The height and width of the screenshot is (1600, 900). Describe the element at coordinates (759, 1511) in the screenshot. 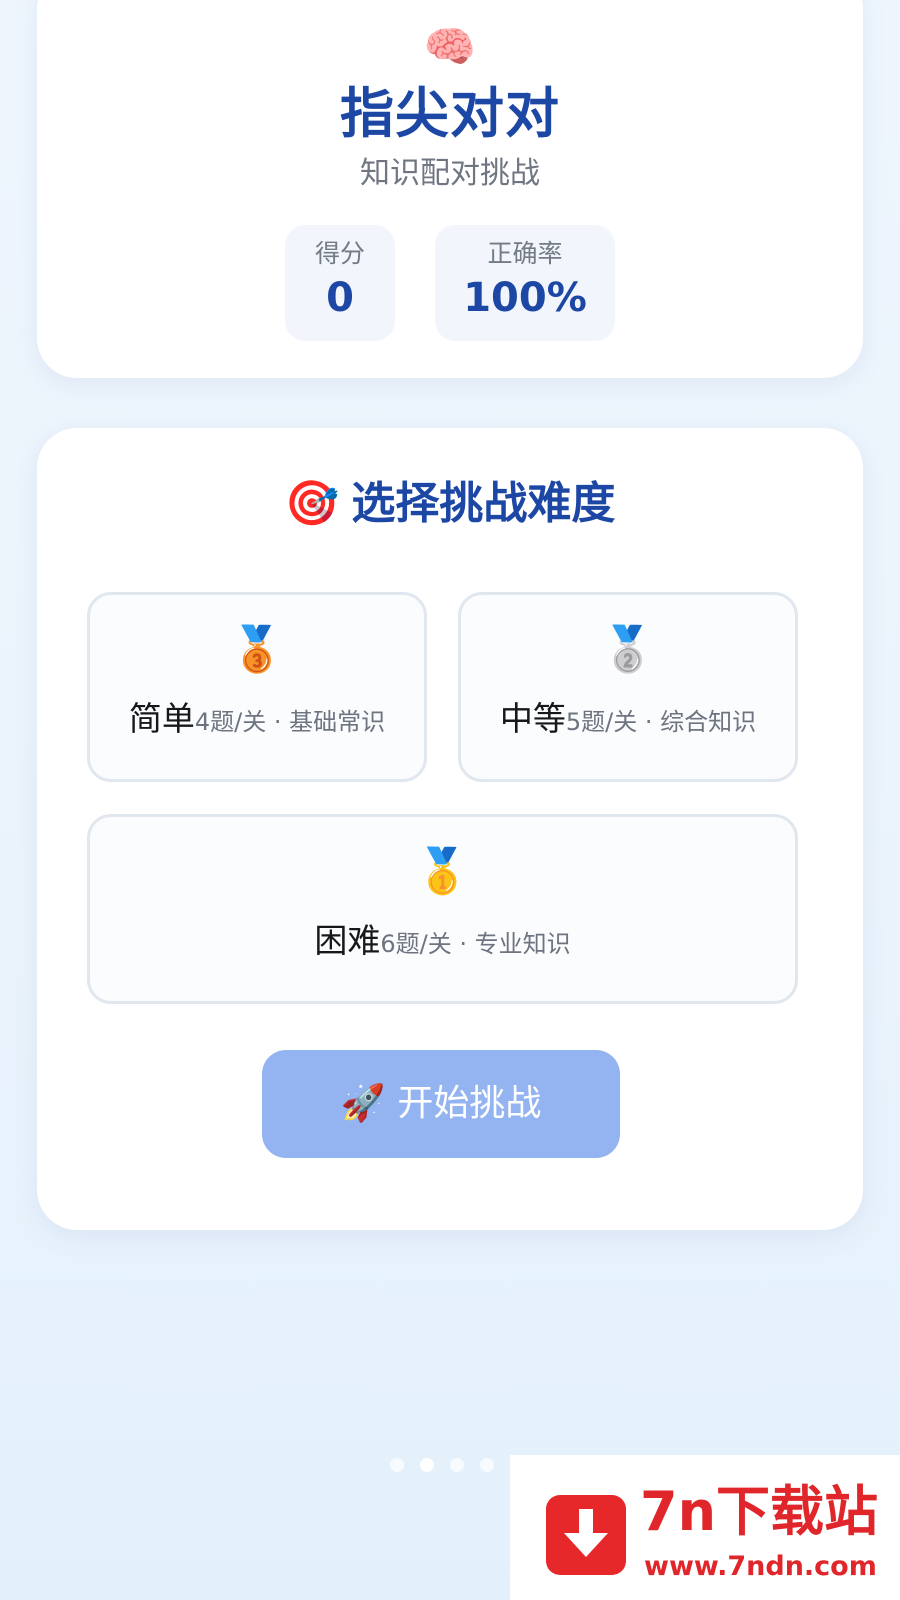

I see `watermark-name: 7n下载站` at that location.